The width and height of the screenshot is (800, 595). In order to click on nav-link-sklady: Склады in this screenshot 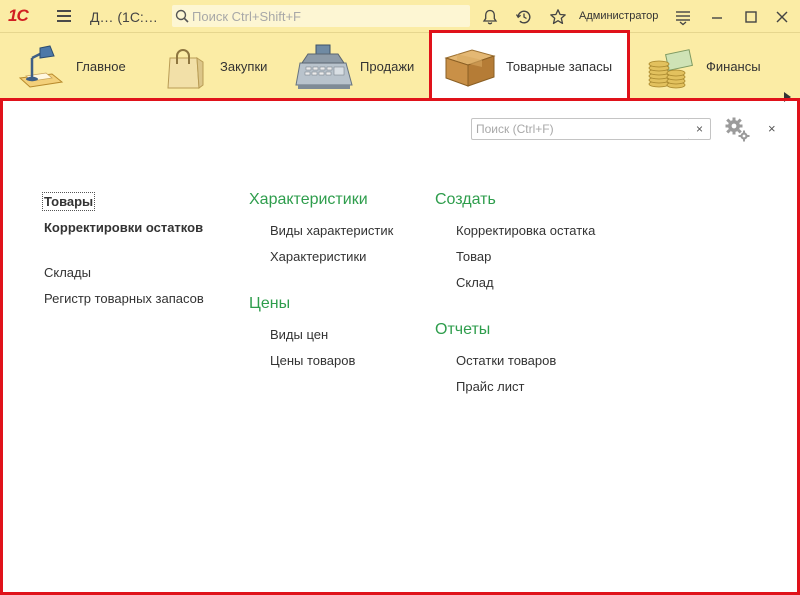, I will do `click(67, 272)`.